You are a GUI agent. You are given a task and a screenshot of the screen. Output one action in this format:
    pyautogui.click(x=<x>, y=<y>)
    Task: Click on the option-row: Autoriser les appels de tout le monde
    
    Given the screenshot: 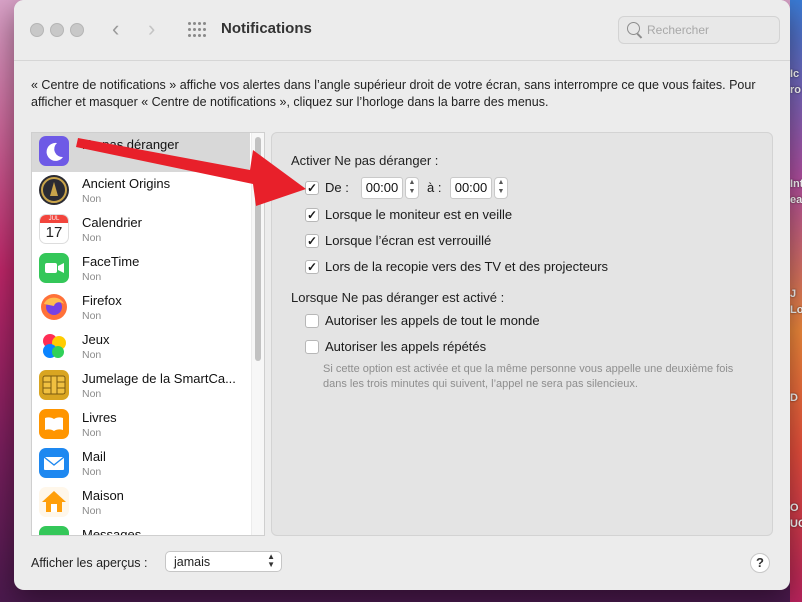 What is the action you would take?
    pyautogui.click(x=515, y=322)
    